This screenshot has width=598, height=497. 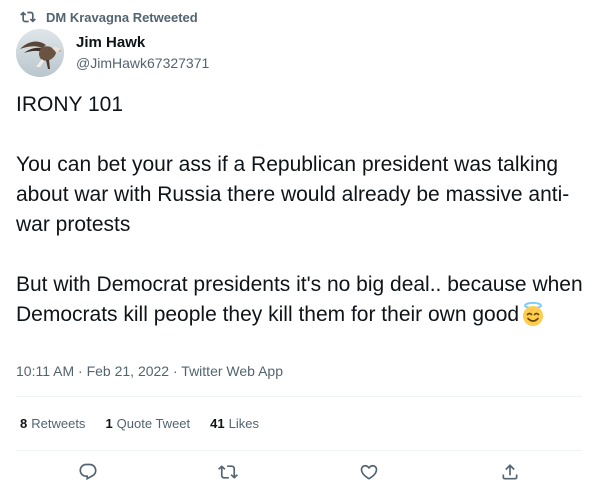 I want to click on tweet-stats: 8 Retweets 1 Quote Tweet 41 Likes, so click(x=149, y=424).